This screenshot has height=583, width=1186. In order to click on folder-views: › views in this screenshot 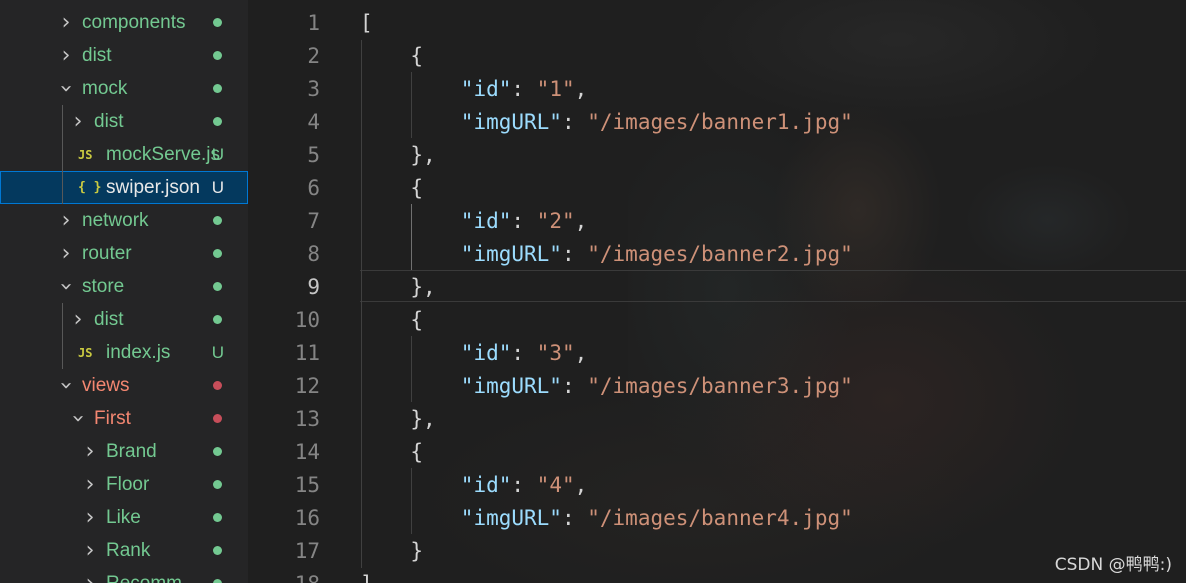, I will do `click(124, 385)`.